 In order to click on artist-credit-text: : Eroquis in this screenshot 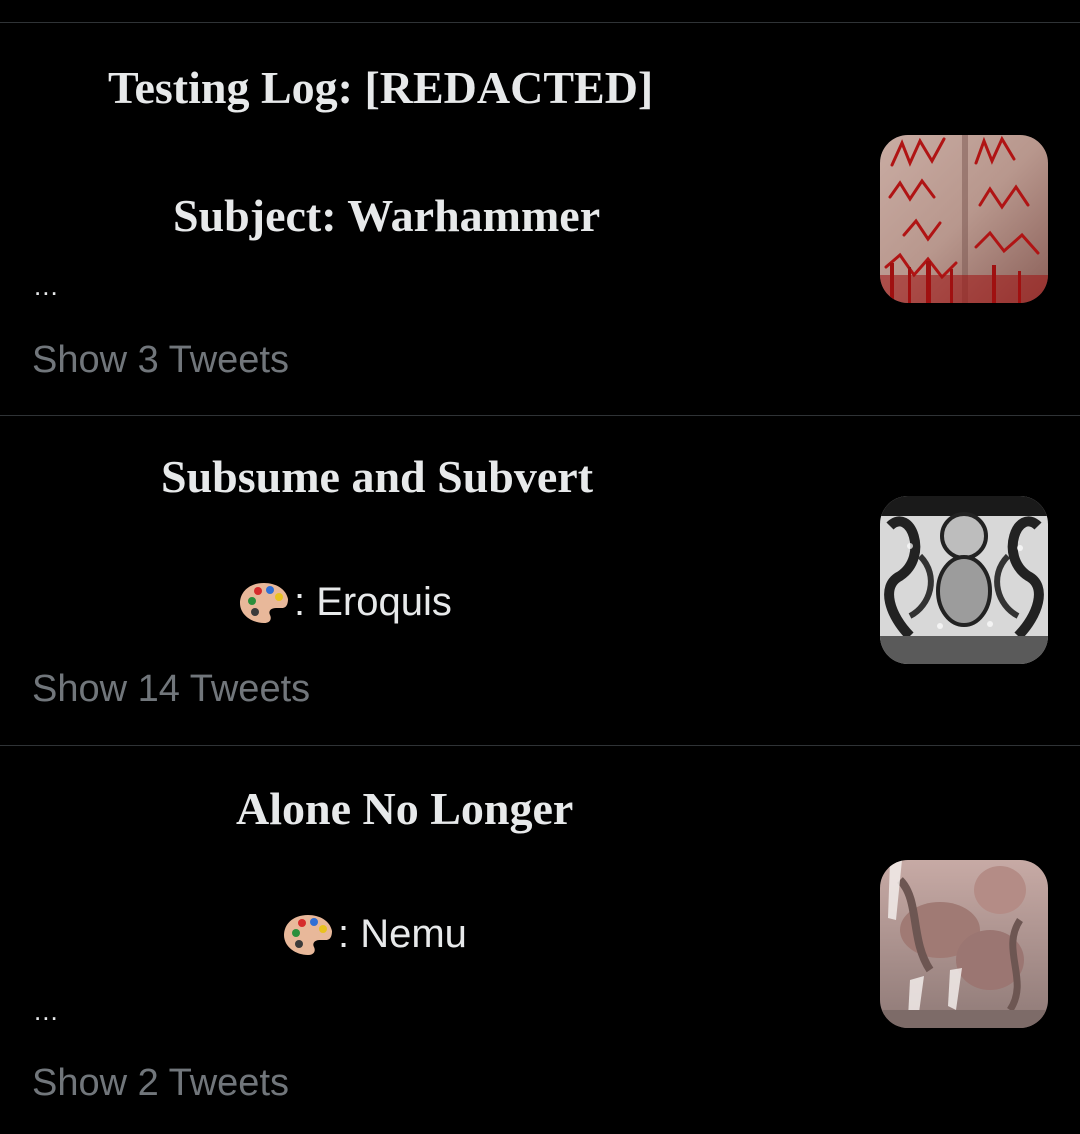, I will do `click(373, 602)`.